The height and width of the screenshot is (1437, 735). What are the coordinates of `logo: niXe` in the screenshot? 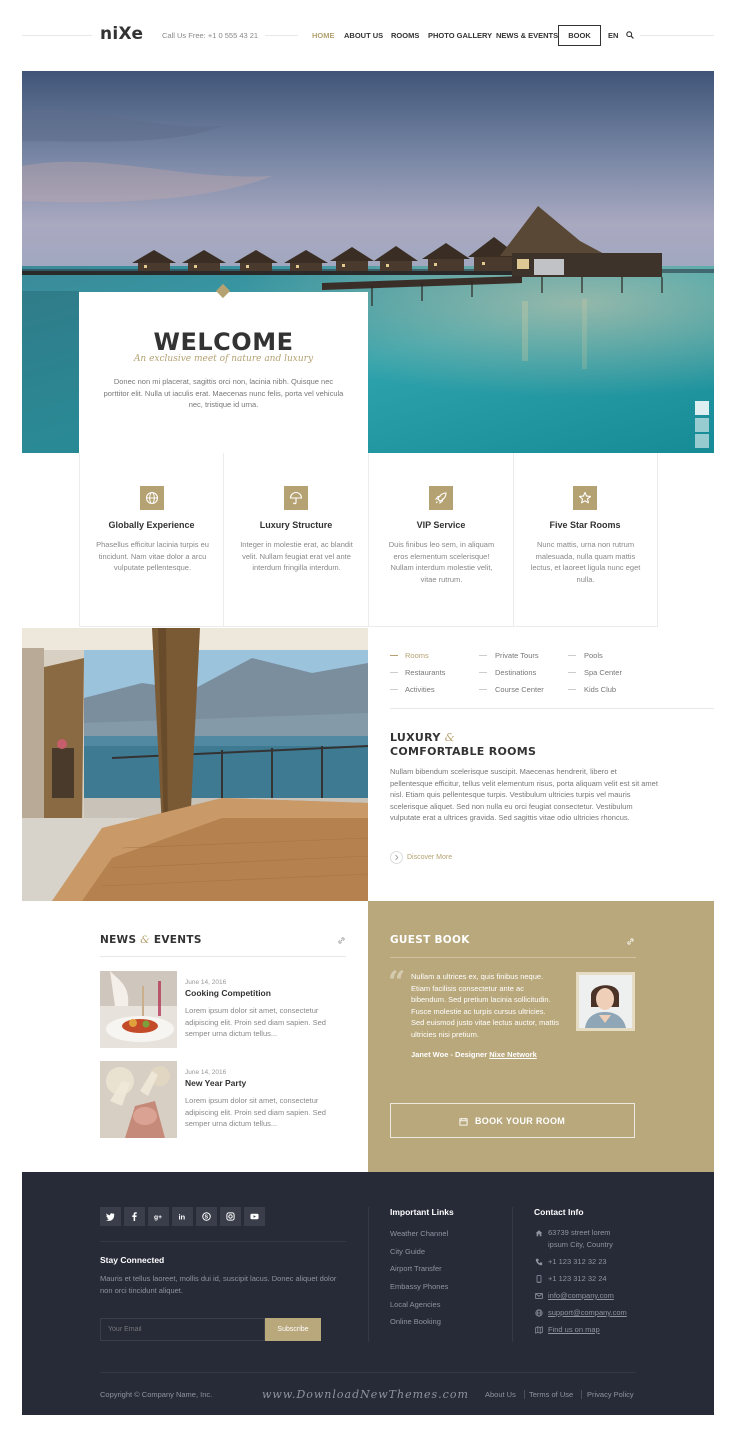 It's located at (121, 34).